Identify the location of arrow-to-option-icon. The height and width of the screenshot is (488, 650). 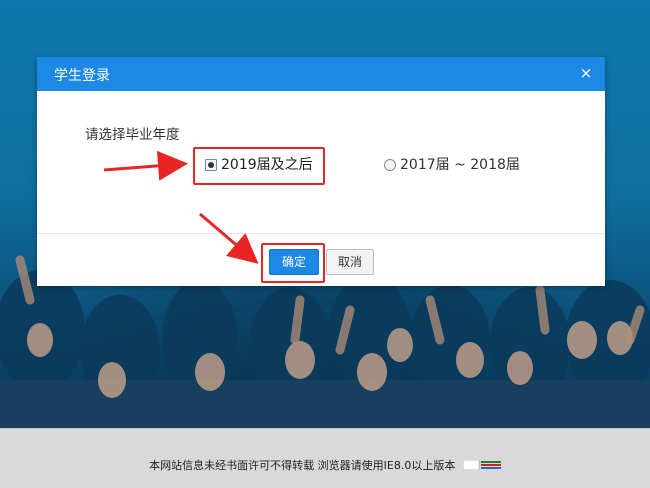
(145, 165).